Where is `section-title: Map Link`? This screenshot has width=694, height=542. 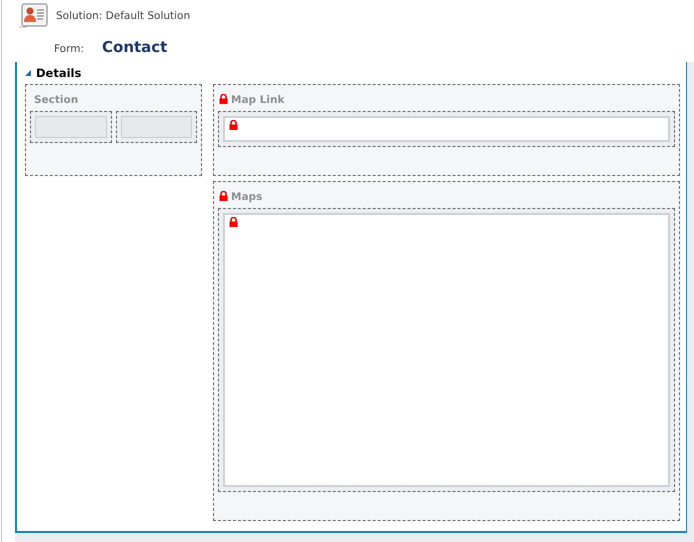 section-title: Map Link is located at coordinates (257, 100).